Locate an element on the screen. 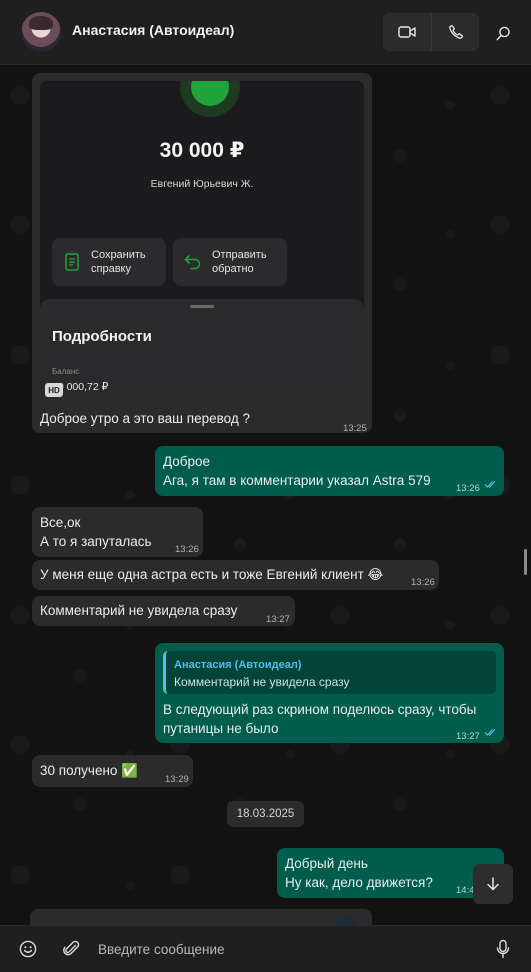 This screenshot has height=972, width=531. attach-button is located at coordinates (72, 949).